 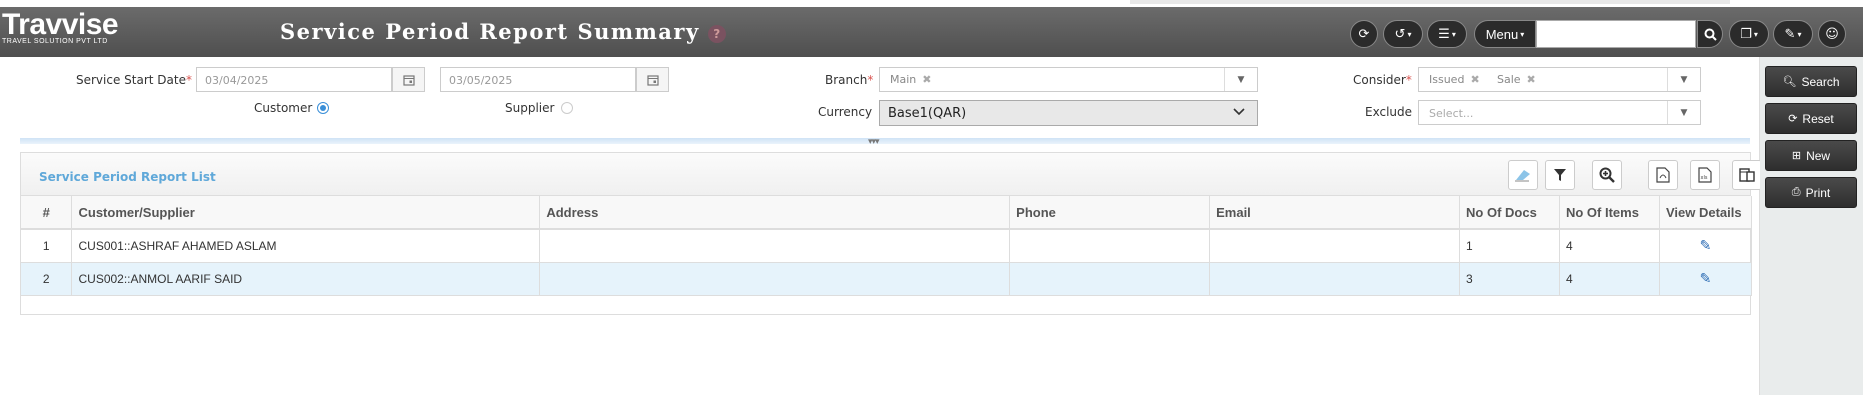 What do you see at coordinates (1811, 155) in the screenshot?
I see `new-button: ⊞ New` at bounding box center [1811, 155].